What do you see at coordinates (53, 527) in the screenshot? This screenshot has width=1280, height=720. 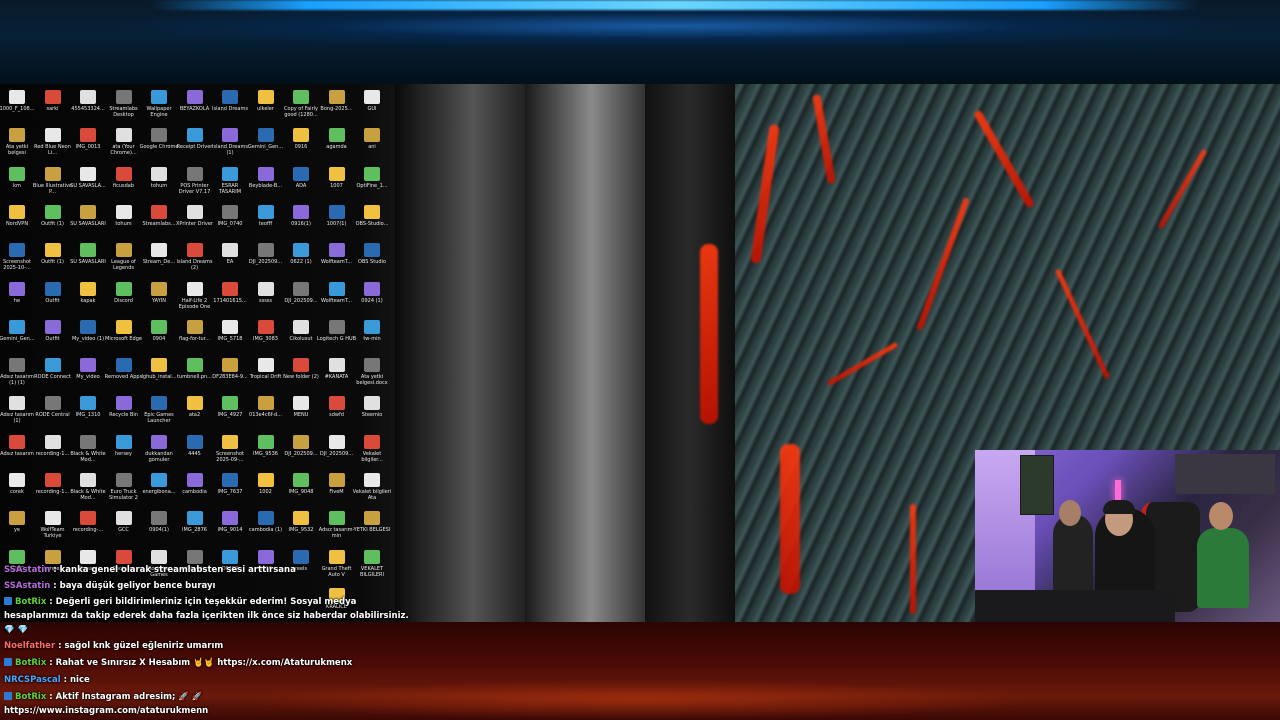 I see `desktop-icon: WolfTeam Turkiye` at bounding box center [53, 527].